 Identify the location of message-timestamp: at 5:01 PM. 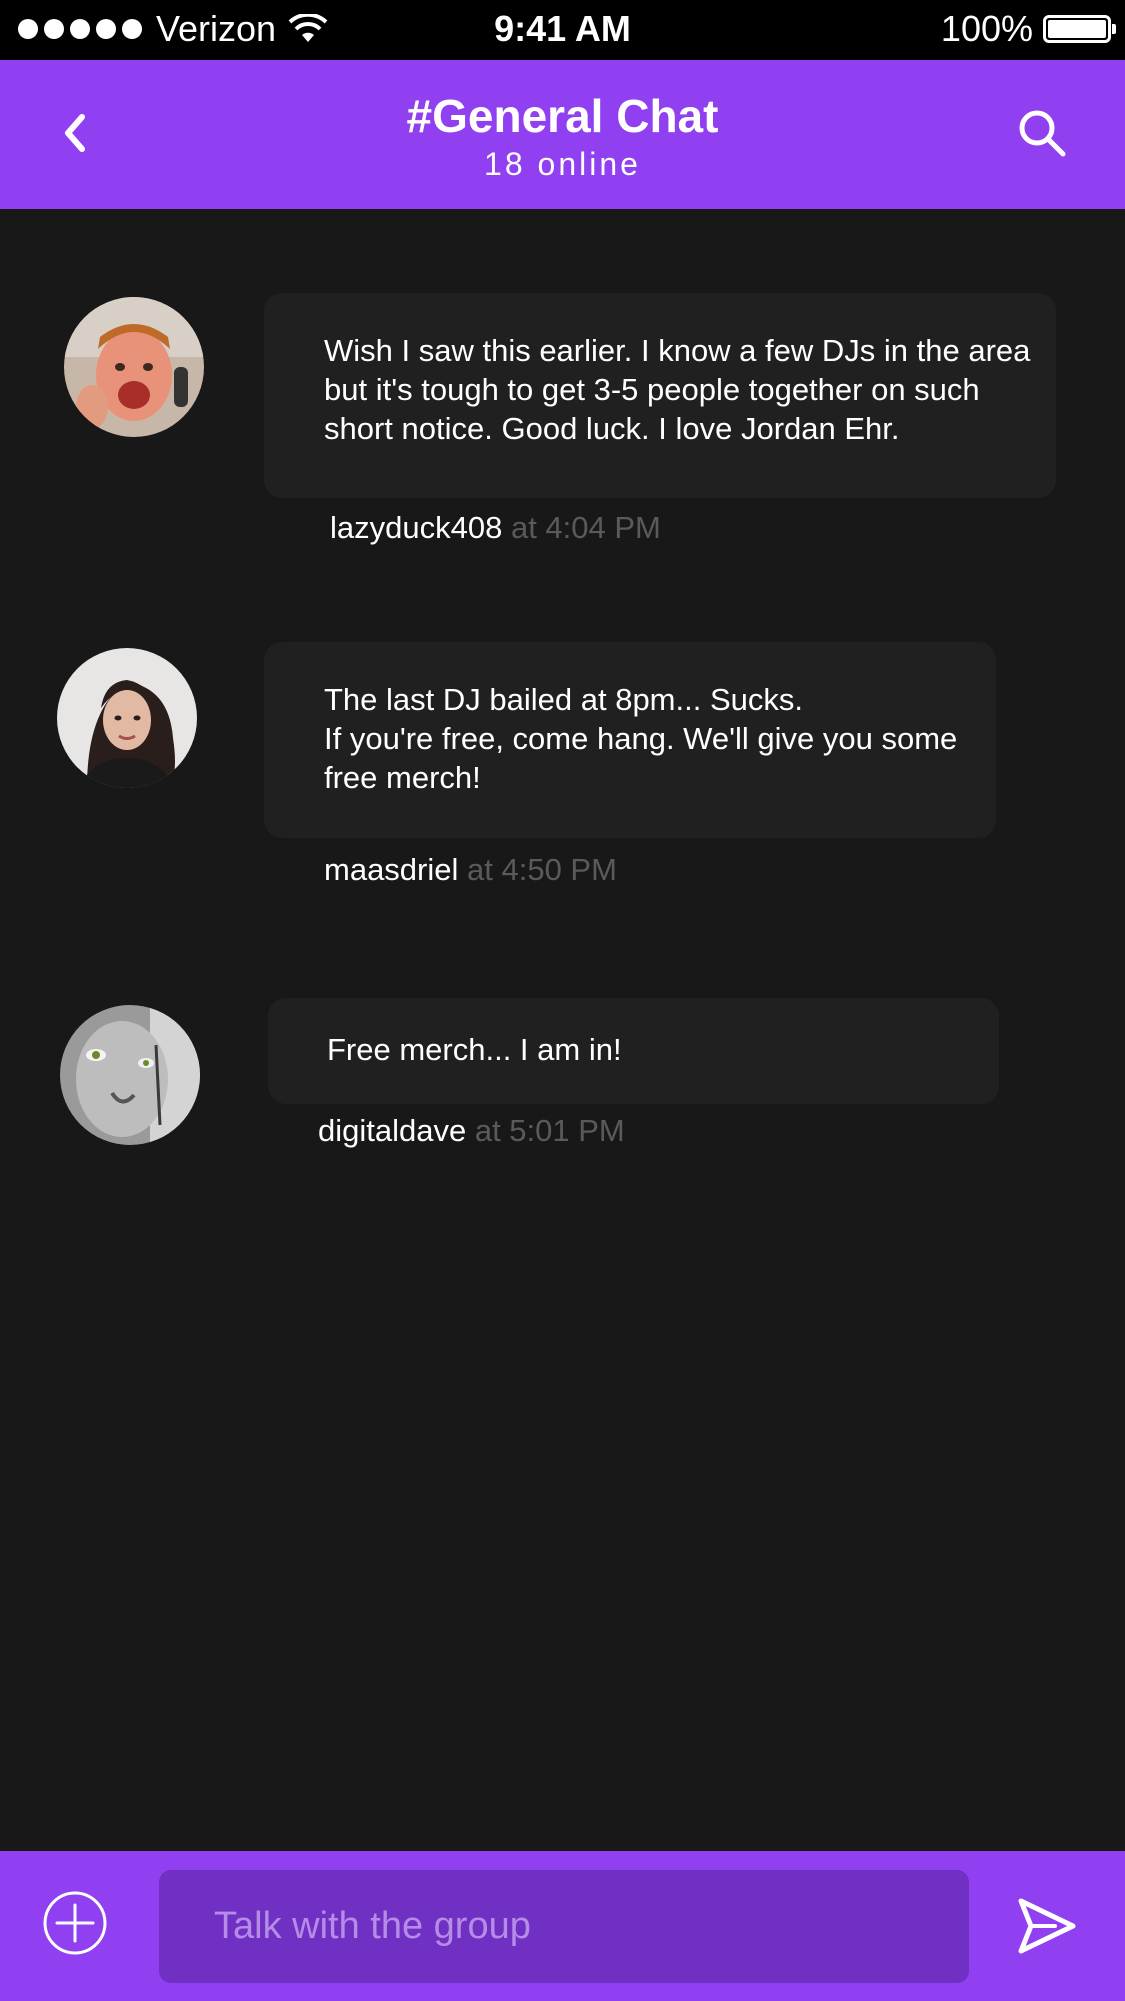
(549, 1130).